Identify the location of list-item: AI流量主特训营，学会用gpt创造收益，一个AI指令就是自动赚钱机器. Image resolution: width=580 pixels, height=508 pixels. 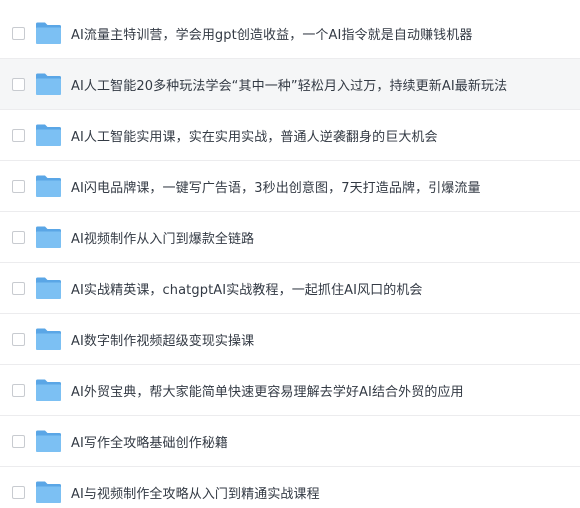
(290, 33).